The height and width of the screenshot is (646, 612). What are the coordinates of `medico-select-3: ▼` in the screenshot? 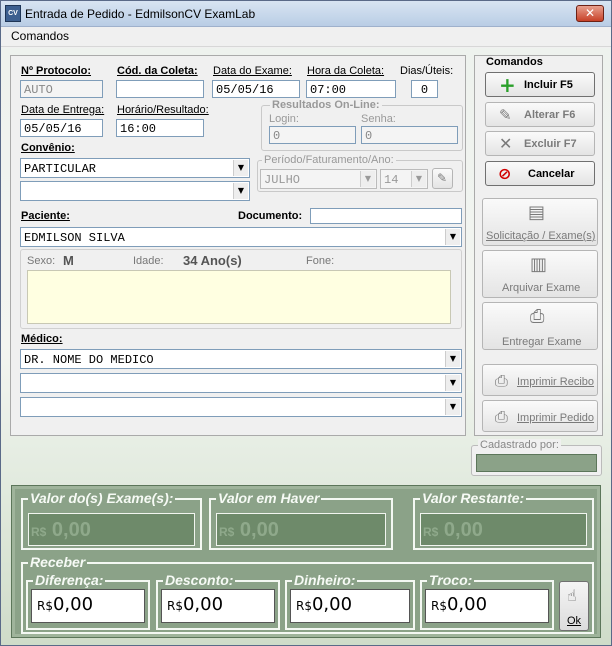 It's located at (241, 407).